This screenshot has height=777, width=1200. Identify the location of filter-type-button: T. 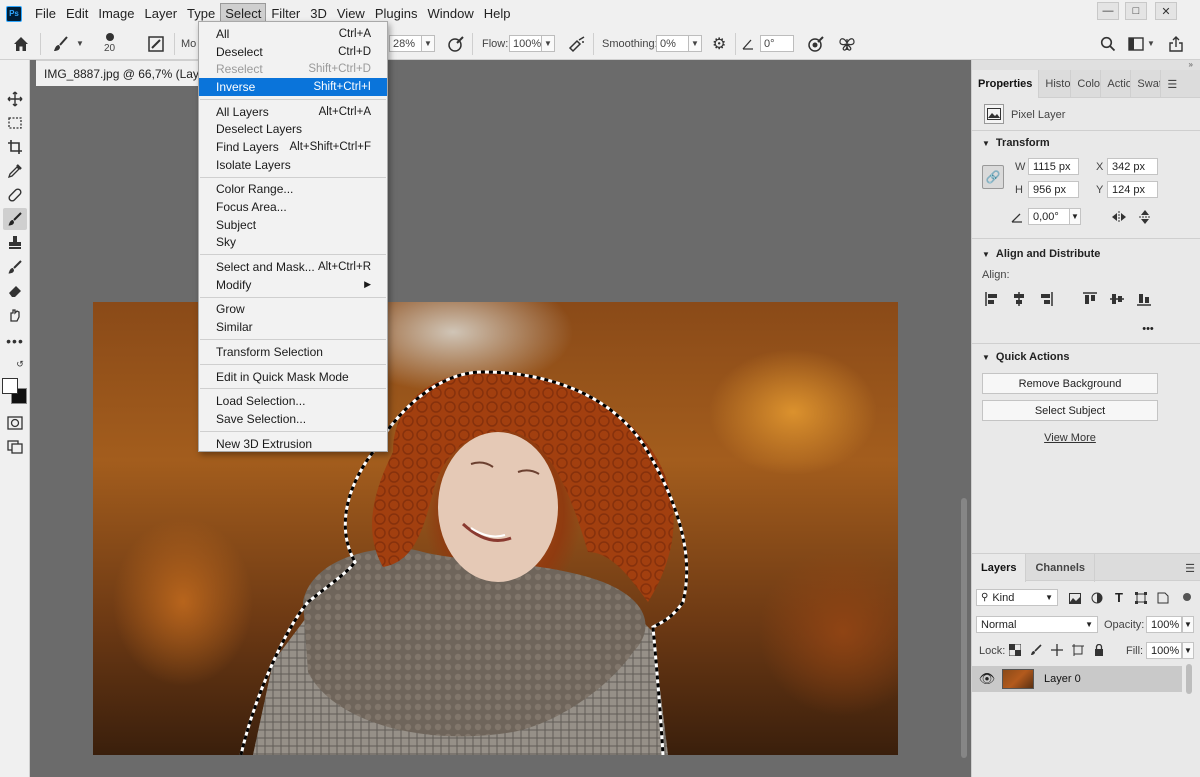
(1119, 597).